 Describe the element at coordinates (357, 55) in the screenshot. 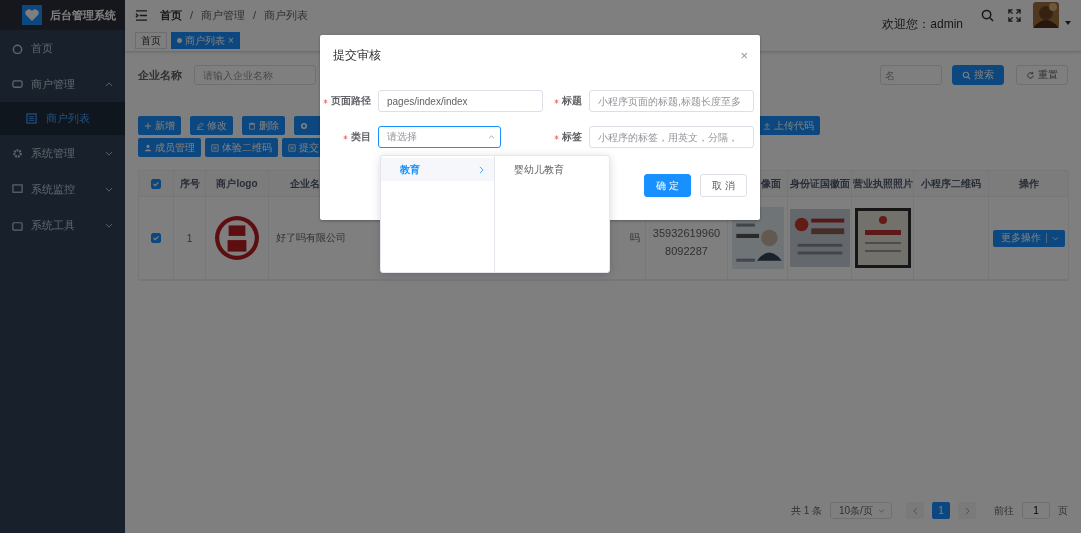

I see `dialog-title: 提交审核` at that location.